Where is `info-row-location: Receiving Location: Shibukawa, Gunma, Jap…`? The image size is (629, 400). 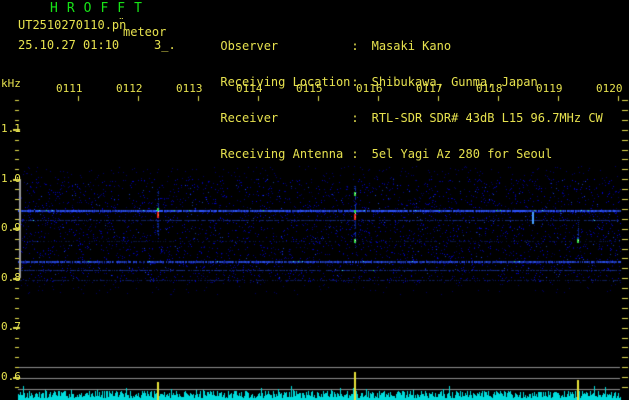
info-row-location: Receiving Location: Shibukawa, Gunma, Jap… is located at coordinates (390, 76).